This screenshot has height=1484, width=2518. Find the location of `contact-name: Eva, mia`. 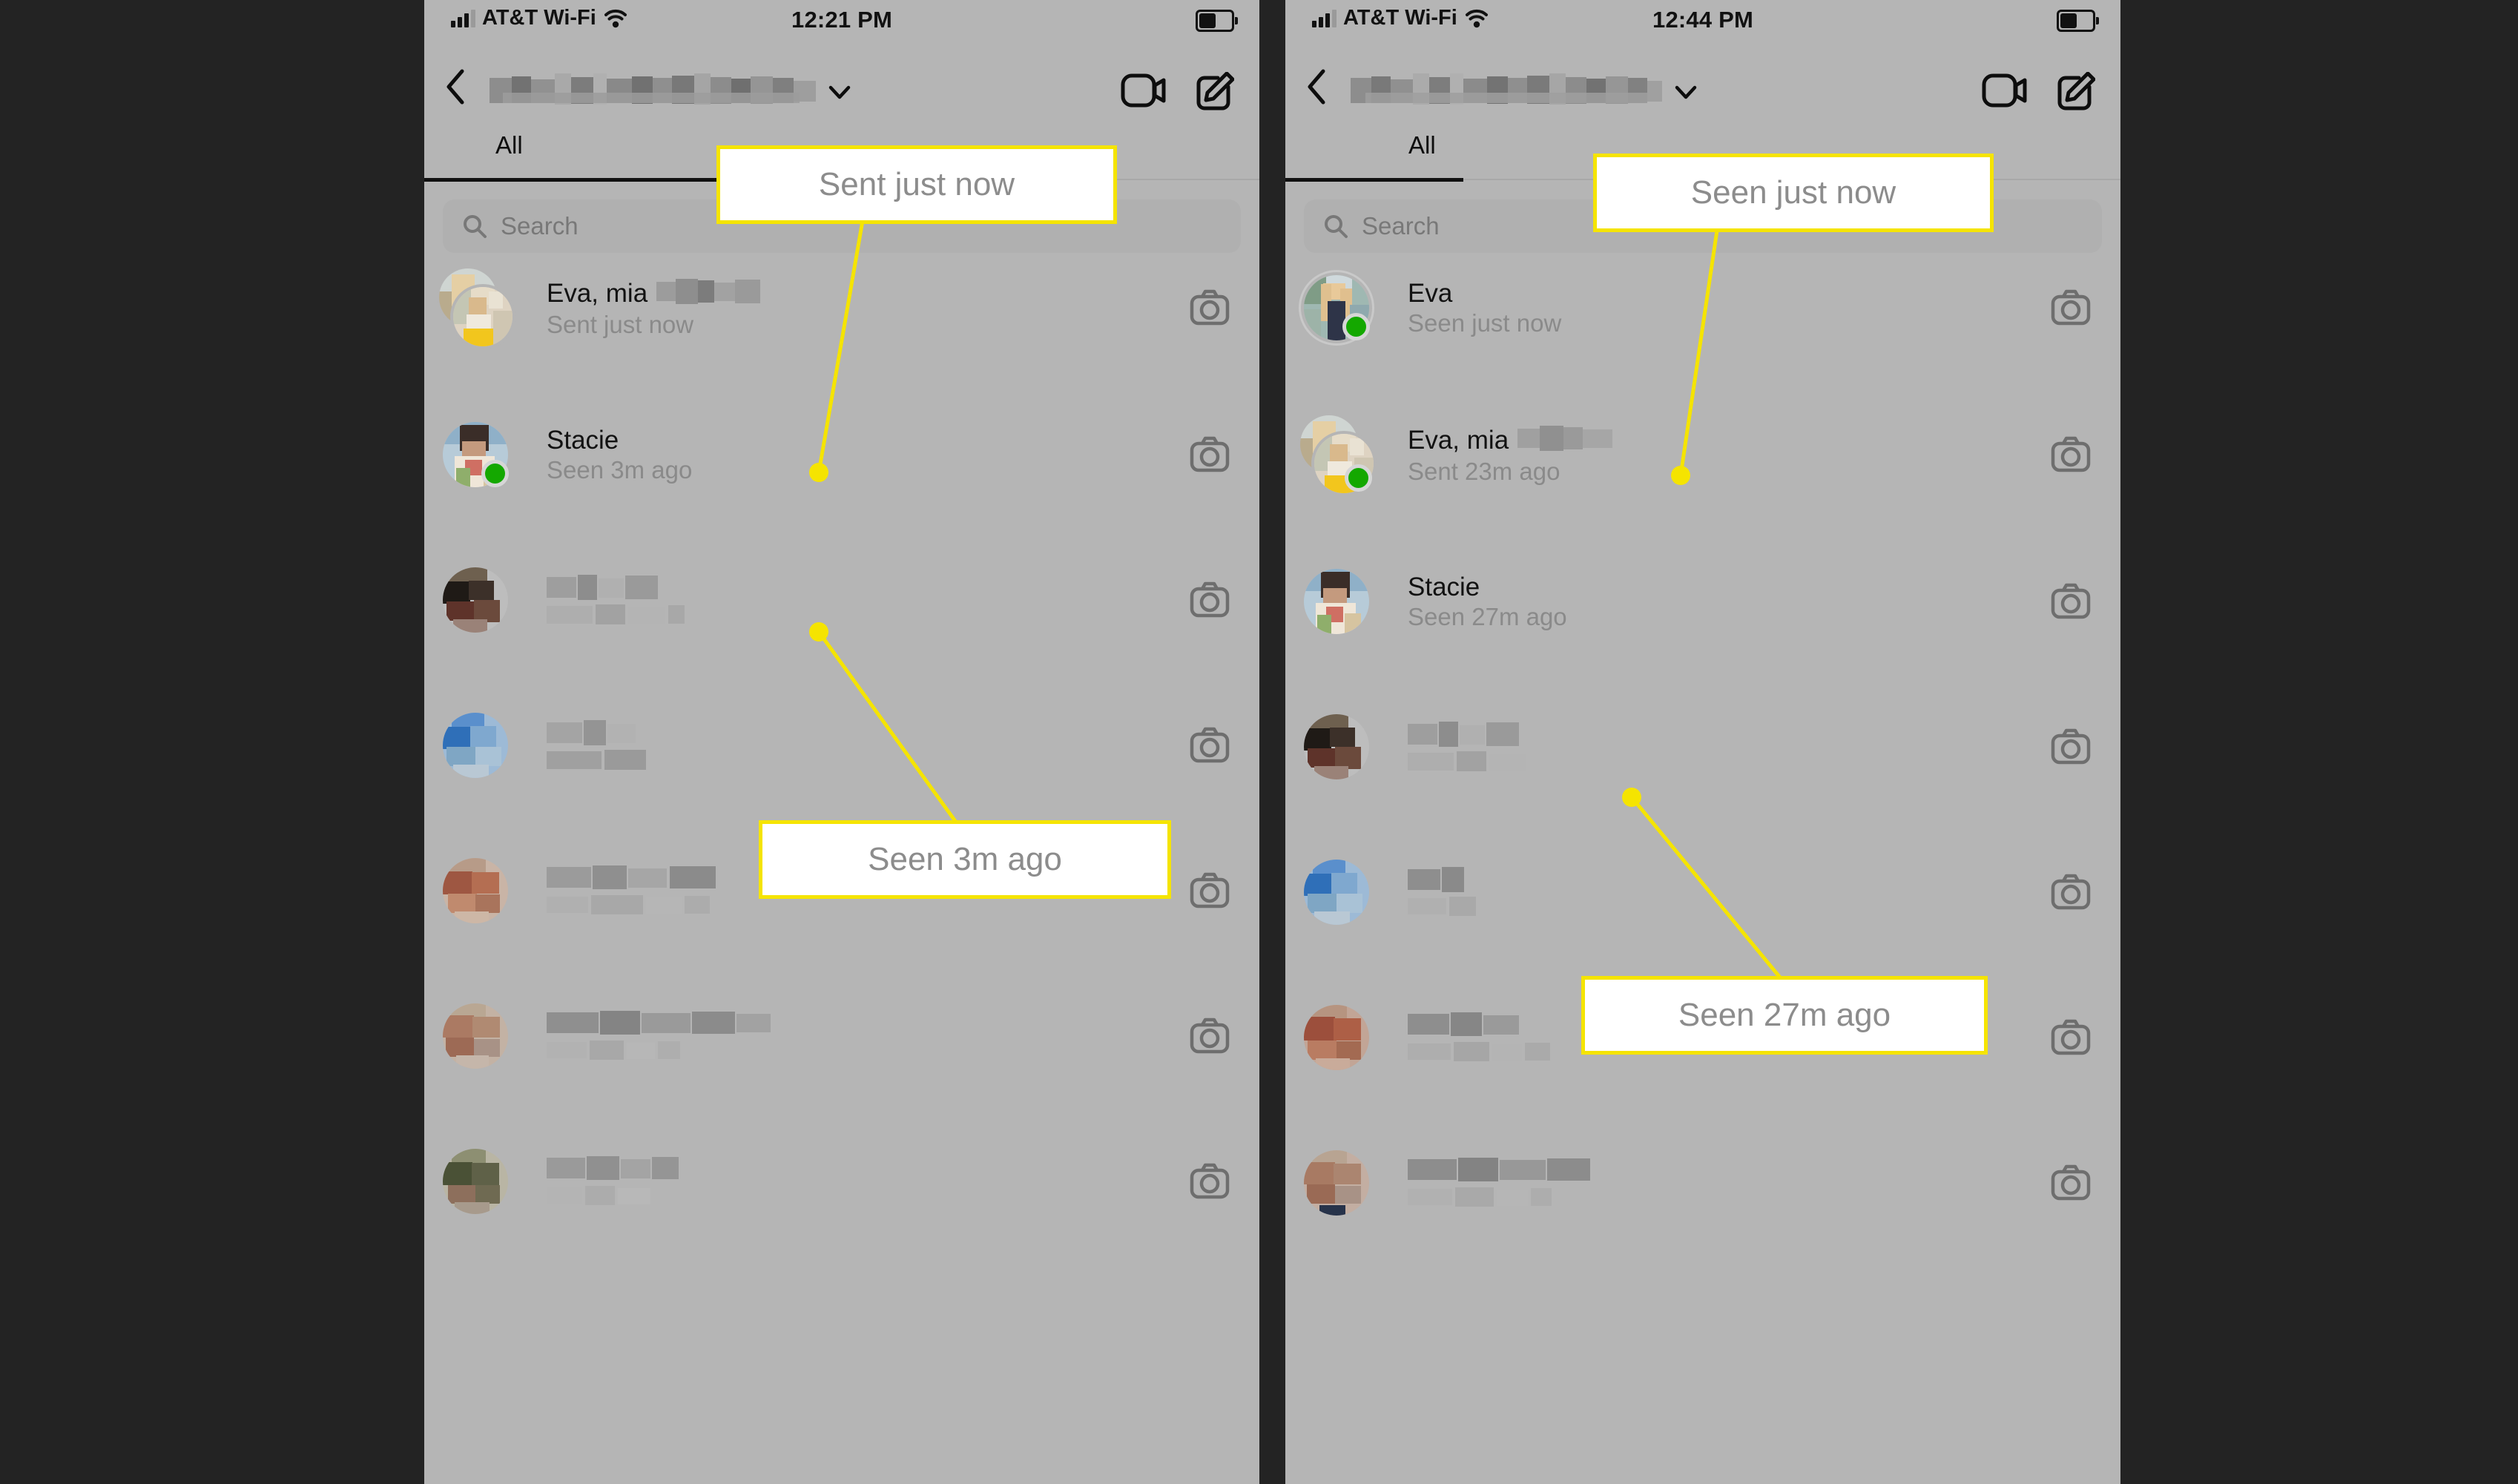

contact-name: Eva, mia is located at coordinates (597, 293).